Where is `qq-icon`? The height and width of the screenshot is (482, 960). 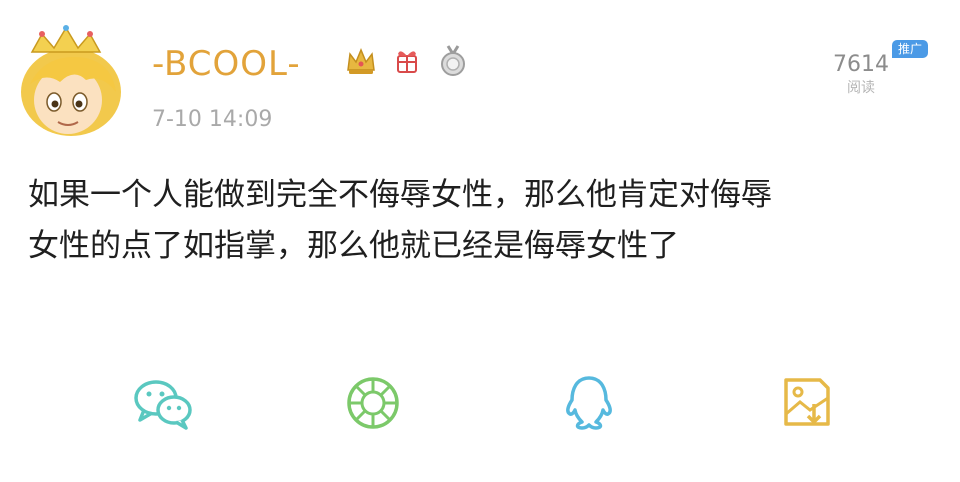 qq-icon is located at coordinates (589, 403).